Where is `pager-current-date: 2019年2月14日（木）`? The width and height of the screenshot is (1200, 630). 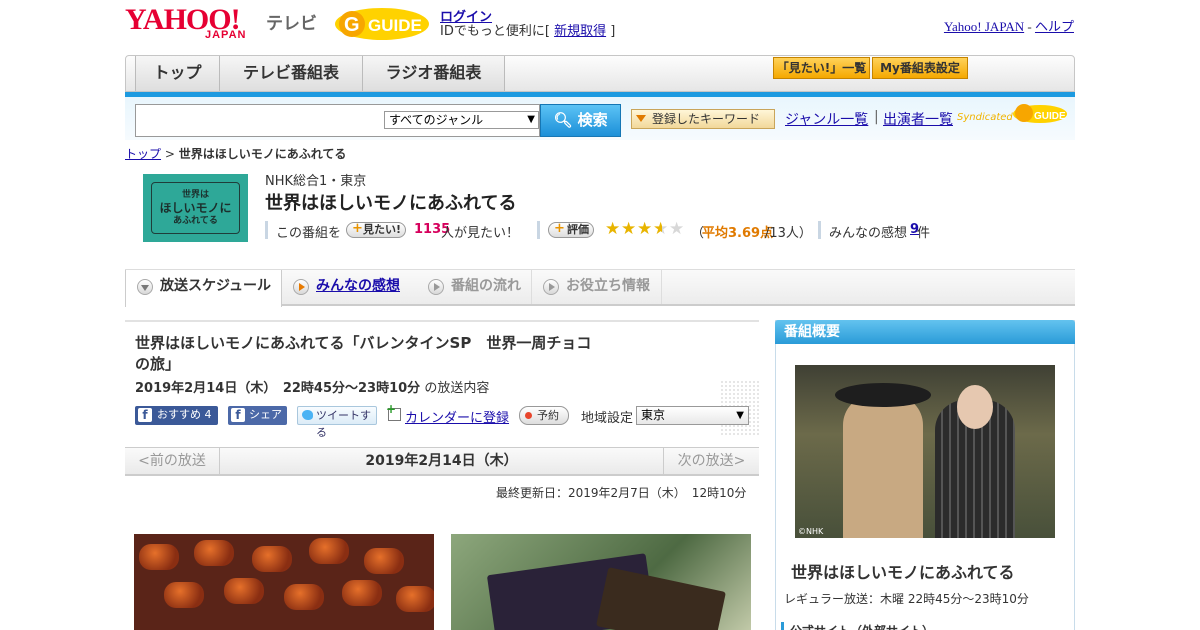 pager-current-date: 2019年2月14日（木） is located at coordinates (441, 461).